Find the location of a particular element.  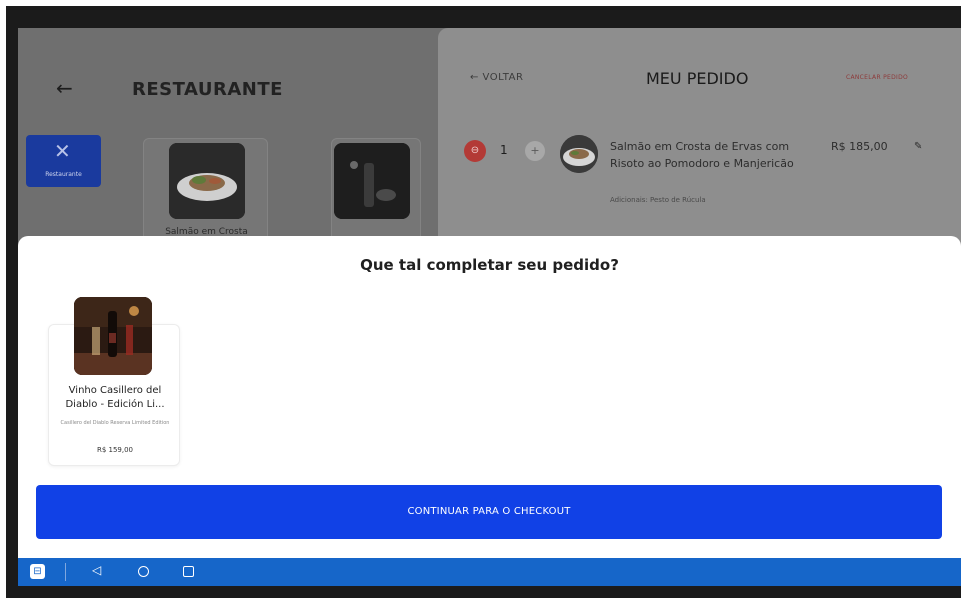

bezel-bottom is located at coordinates (483, 592).